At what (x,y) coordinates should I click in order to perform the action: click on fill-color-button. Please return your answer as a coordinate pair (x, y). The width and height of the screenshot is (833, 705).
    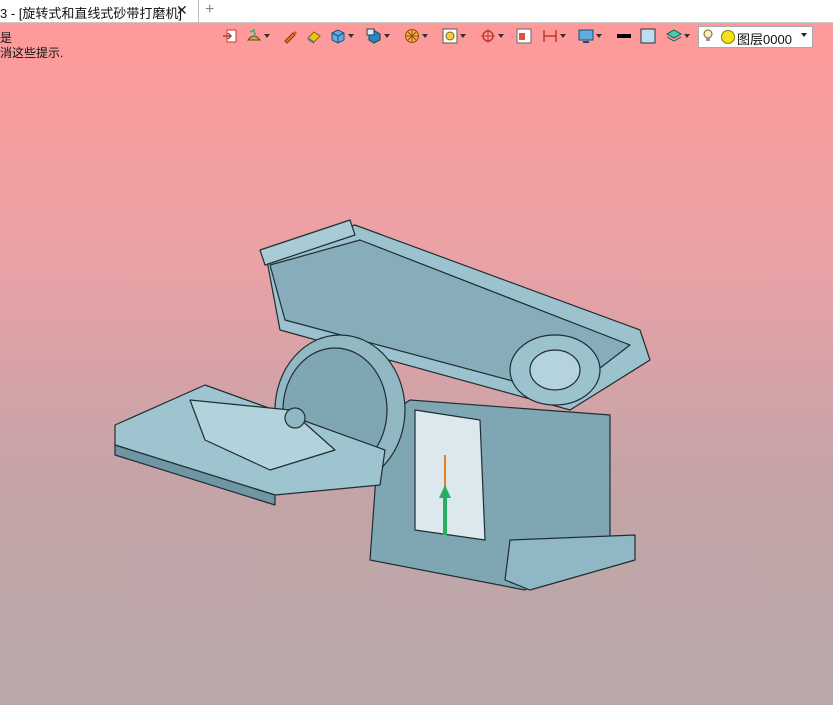
    Looking at the image, I should click on (652, 36).